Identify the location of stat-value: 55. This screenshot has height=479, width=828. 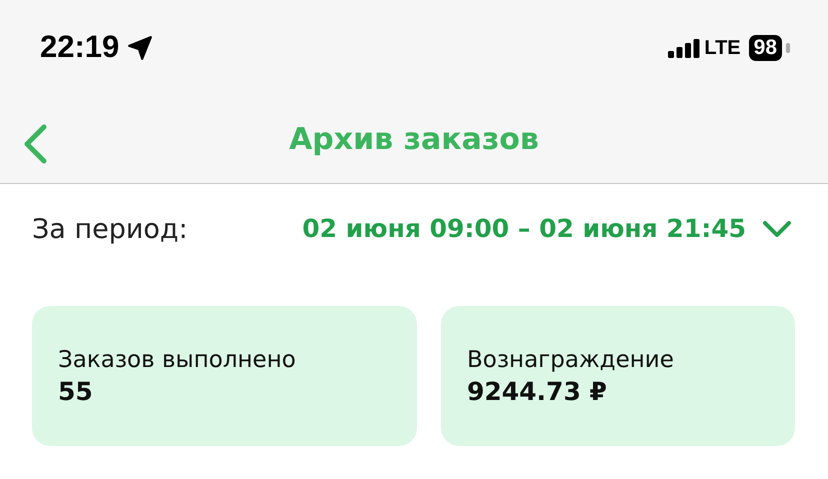
(76, 392).